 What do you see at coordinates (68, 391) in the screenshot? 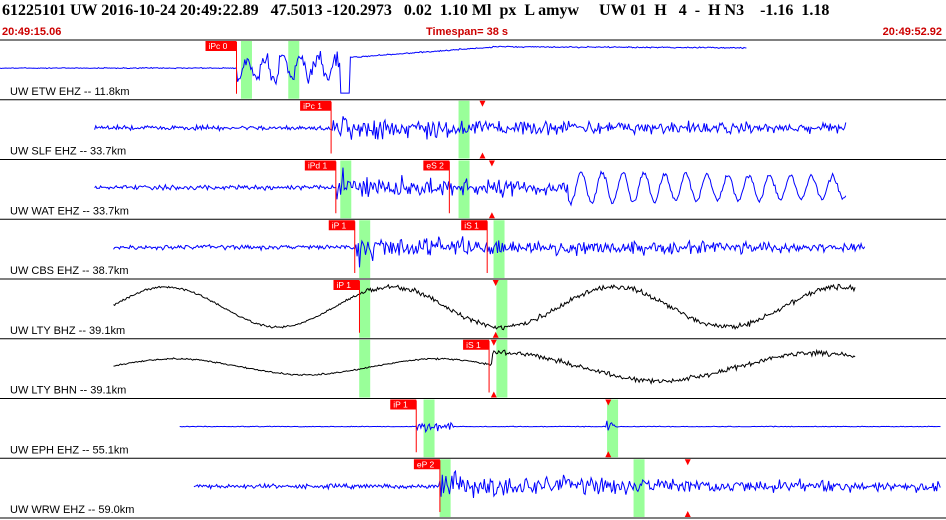
I see `channel-label: UW LTY BHN -- 39.1km` at bounding box center [68, 391].